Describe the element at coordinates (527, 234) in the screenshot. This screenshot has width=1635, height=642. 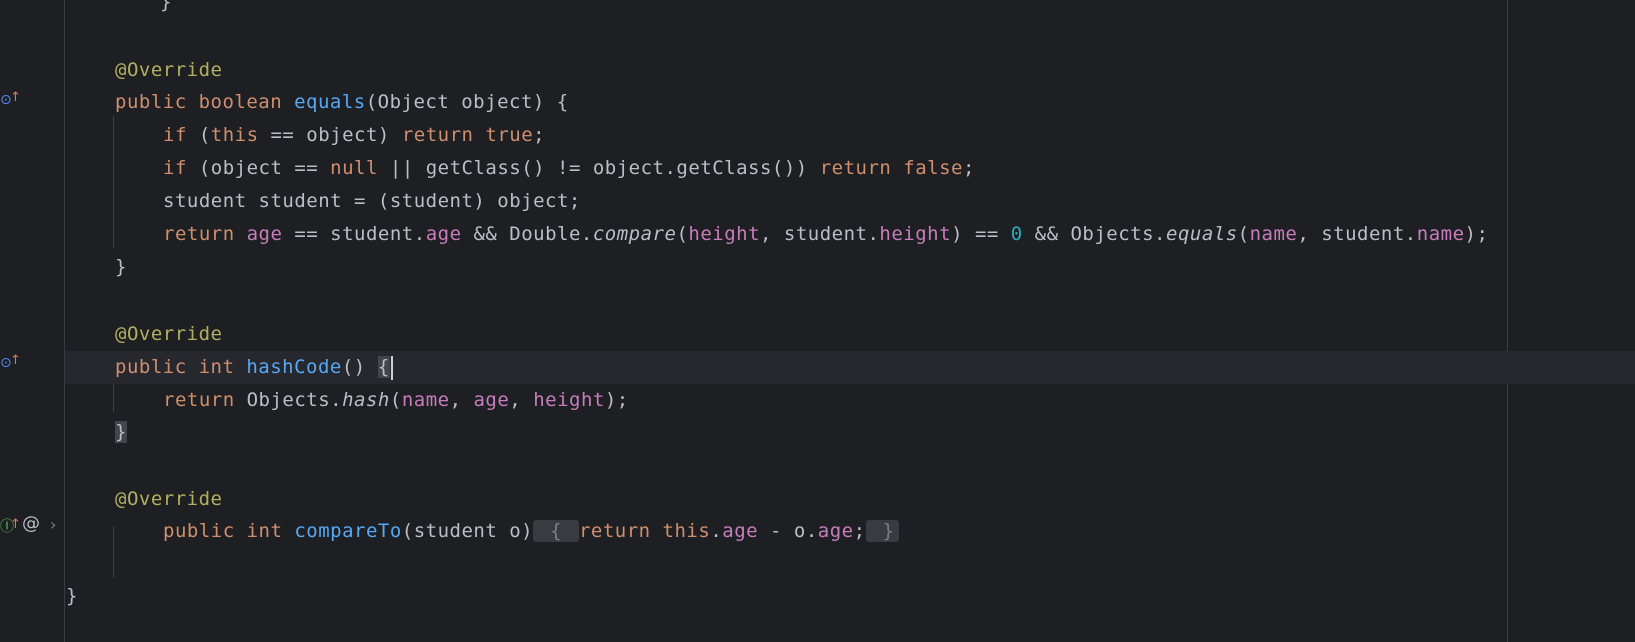
I see `code-token: && Double.` at that location.